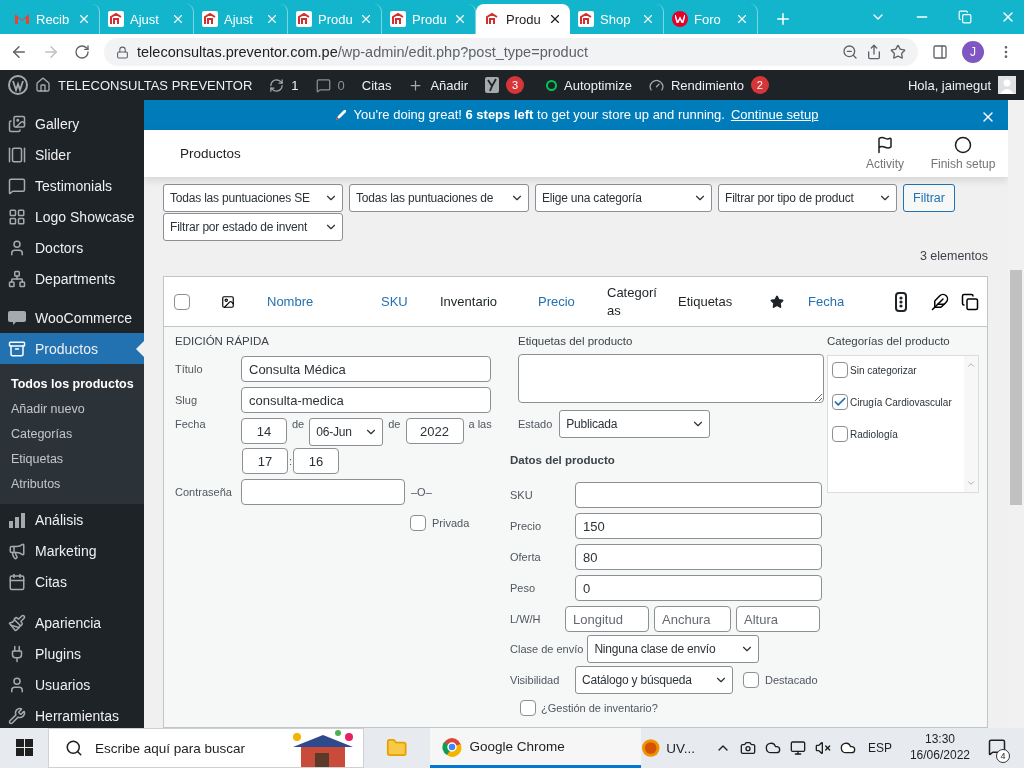 This screenshot has height=768, width=1024. What do you see at coordinates (692, 619) in the screenshot?
I see `dimension-input: Anchura` at bounding box center [692, 619].